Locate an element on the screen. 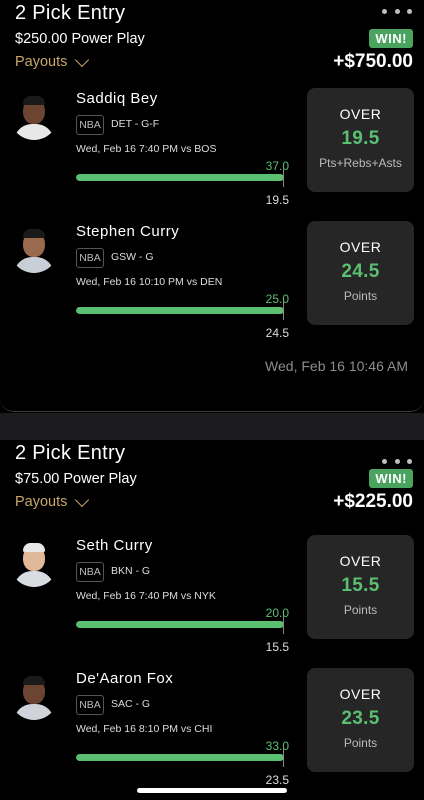  line-value: 23.5 is located at coordinates (277, 780).